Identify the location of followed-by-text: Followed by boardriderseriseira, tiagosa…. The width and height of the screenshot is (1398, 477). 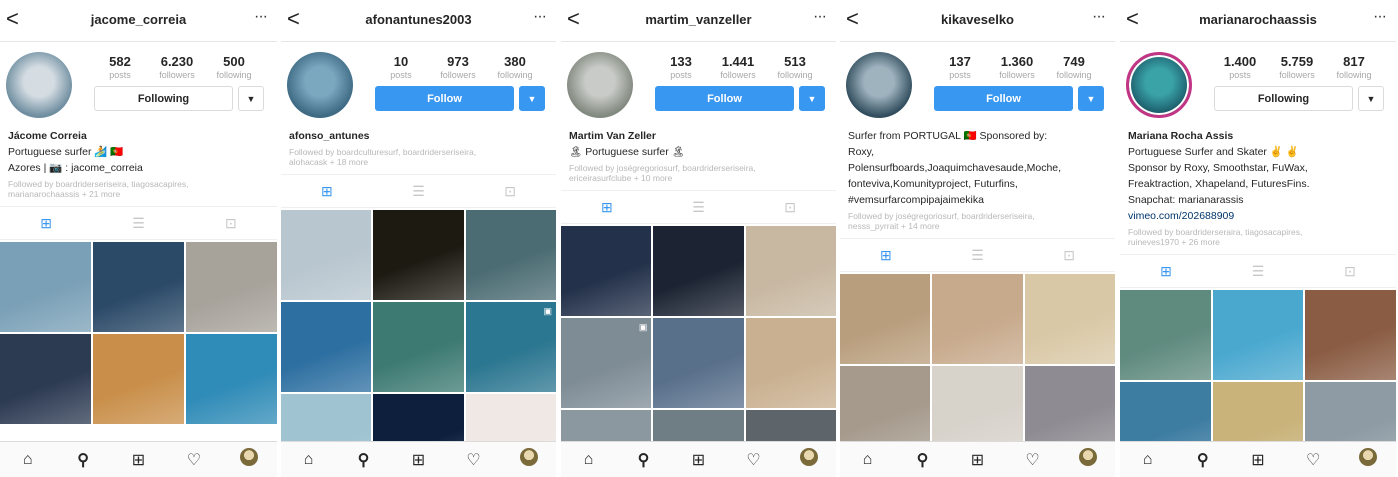
(139, 189).